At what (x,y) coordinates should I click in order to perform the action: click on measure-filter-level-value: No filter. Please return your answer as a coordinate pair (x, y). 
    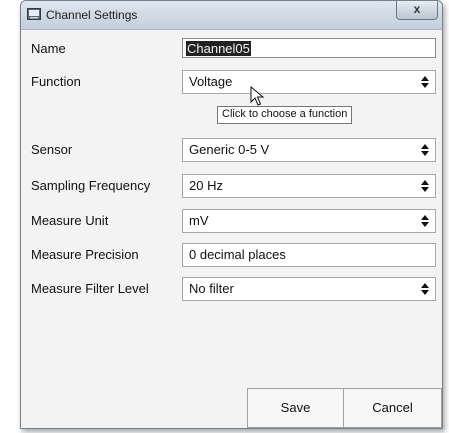
    Looking at the image, I should click on (211, 288).